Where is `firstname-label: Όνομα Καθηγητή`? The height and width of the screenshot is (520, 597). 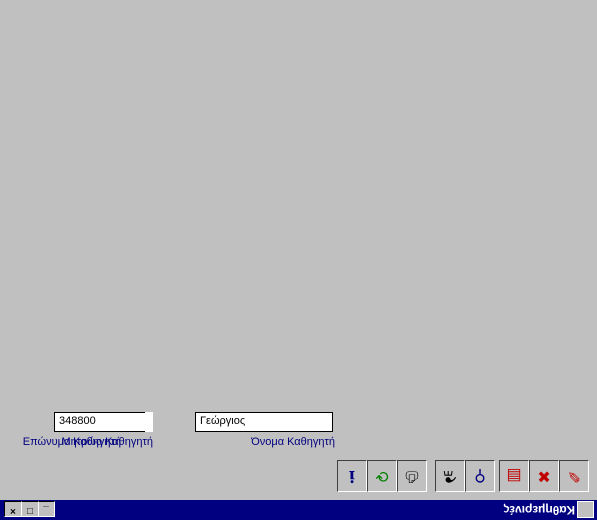
firstname-label: Όνομα Καθηγητή is located at coordinates (293, 442).